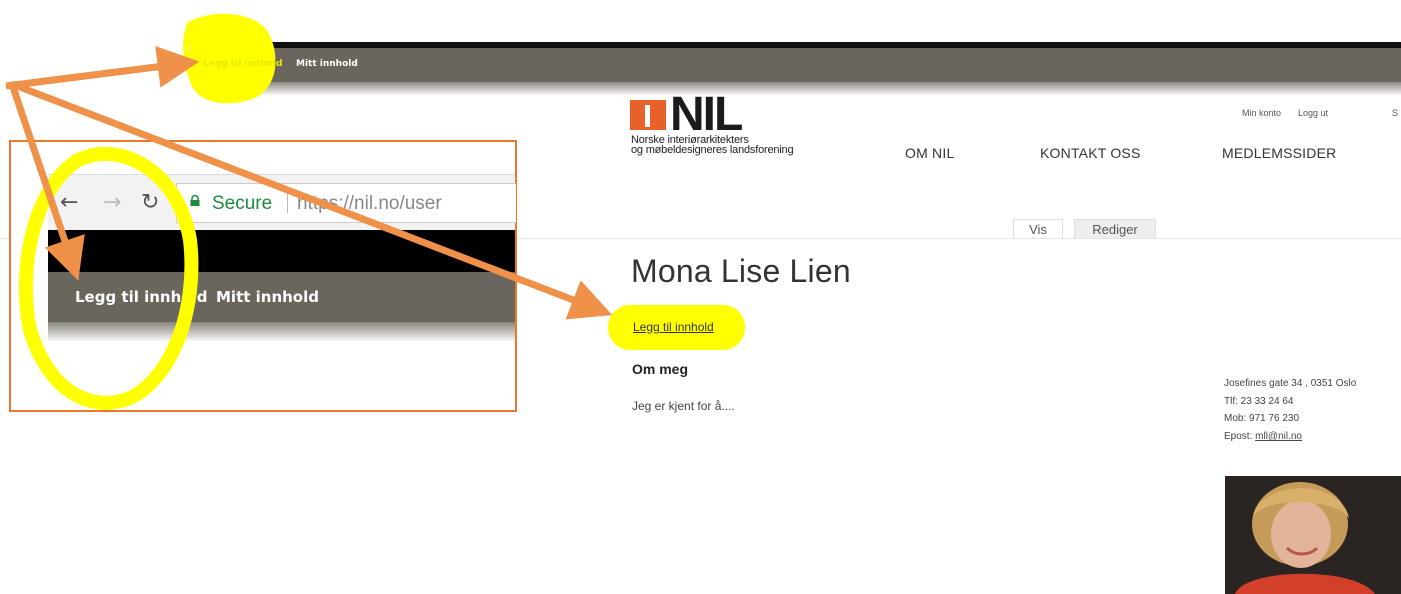 The image size is (1401, 594). What do you see at coordinates (673, 327) in the screenshot?
I see `add-content-link: Legg til innhold` at bounding box center [673, 327].